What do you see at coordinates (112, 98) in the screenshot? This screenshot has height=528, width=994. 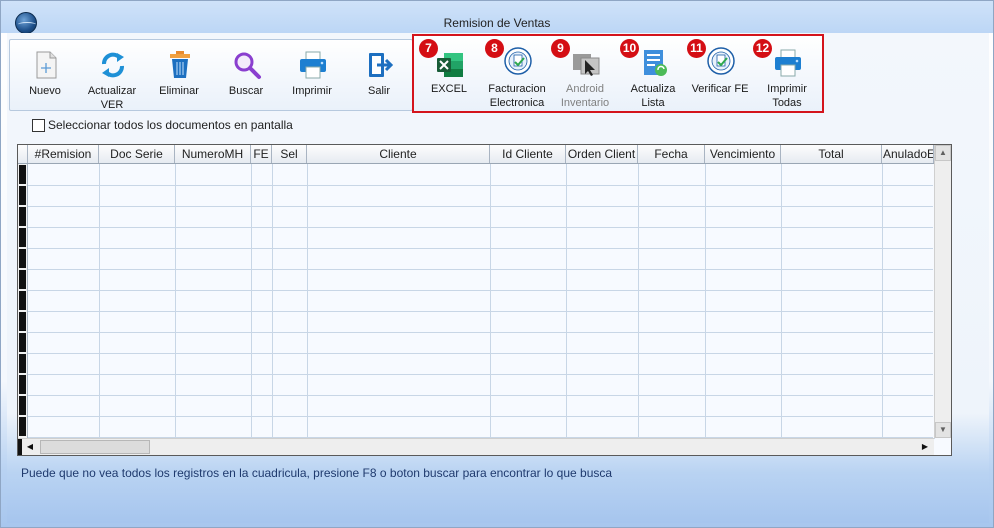 I see `refresh-label: Actualizar VER` at bounding box center [112, 98].